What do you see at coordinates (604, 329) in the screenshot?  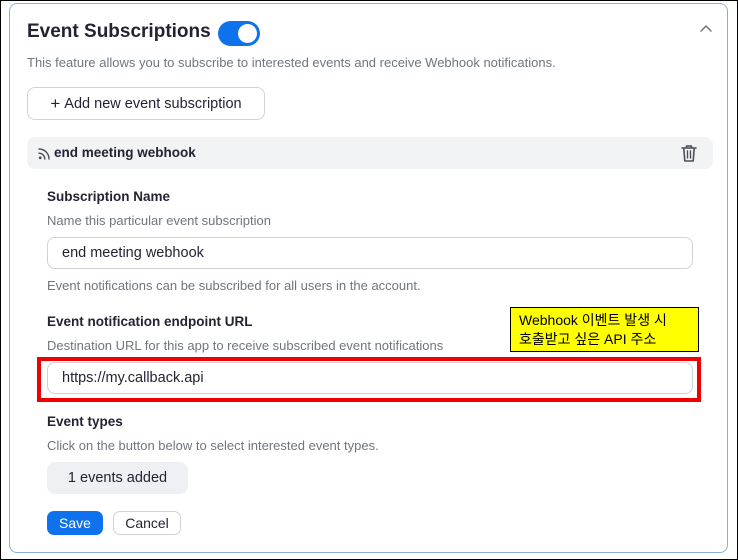 I see `annotation-callout: Webhook 이벤트 발생 시 호출받고 싶은 API 주소` at bounding box center [604, 329].